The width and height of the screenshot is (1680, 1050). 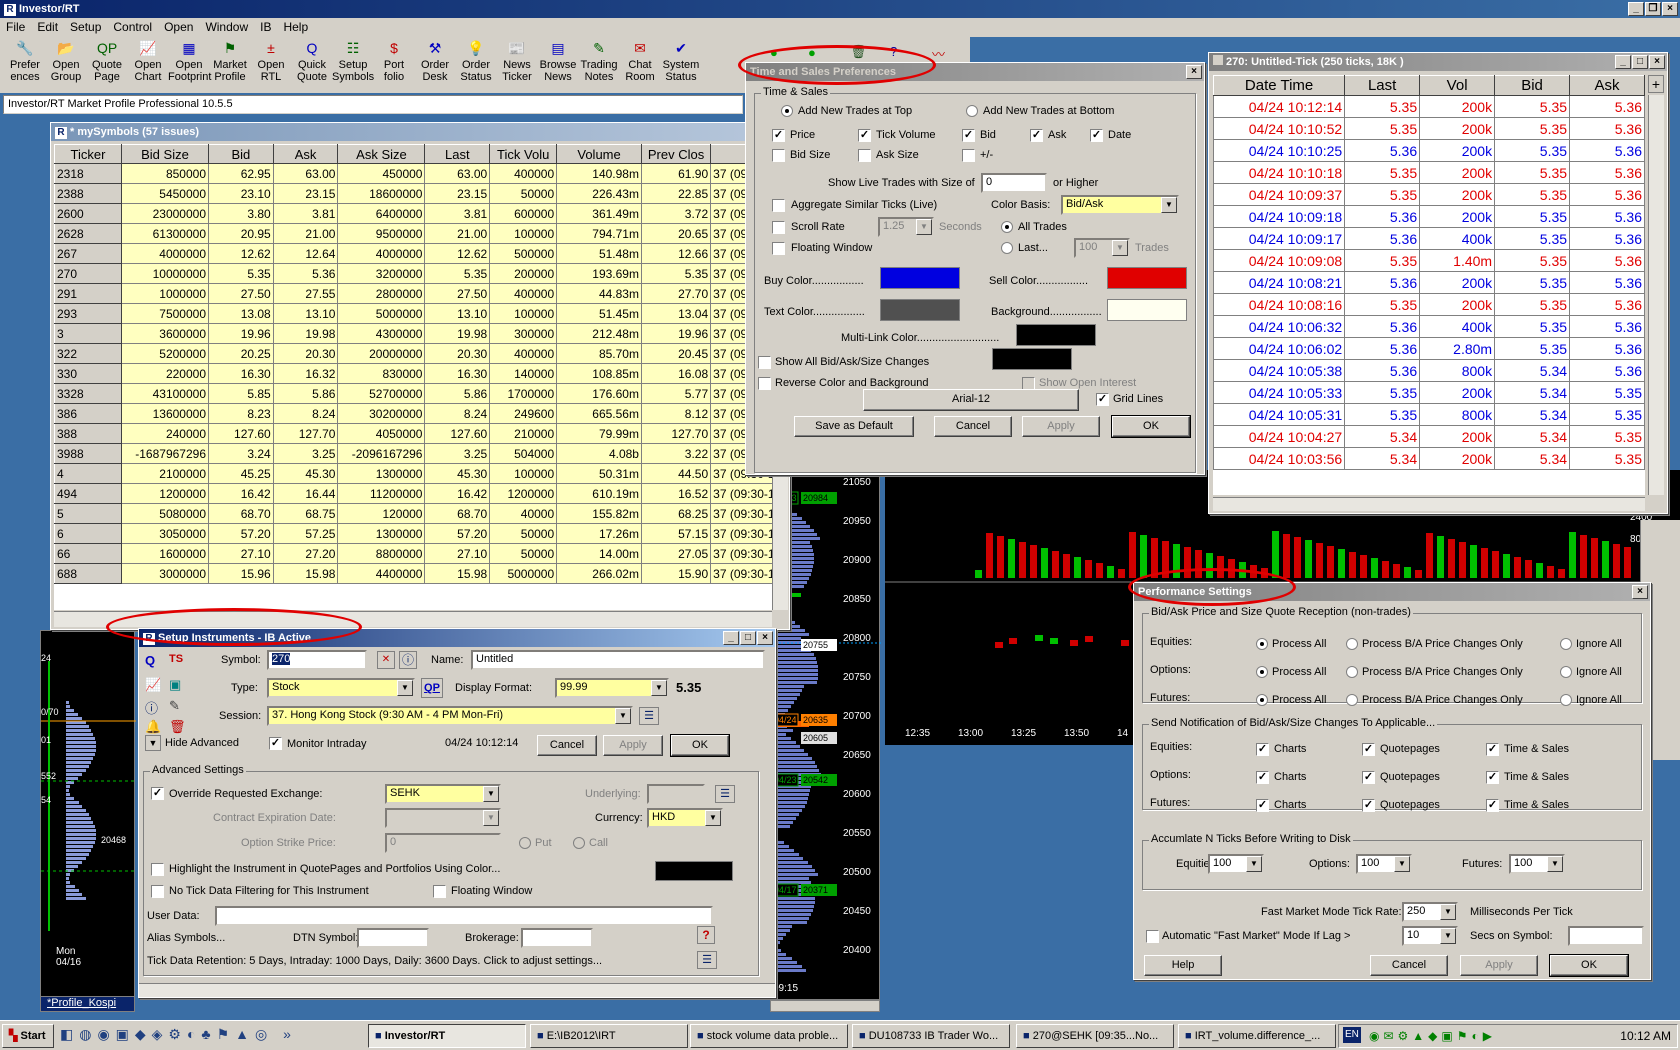 I want to click on quick-quote-icon: Q, so click(x=150, y=660).